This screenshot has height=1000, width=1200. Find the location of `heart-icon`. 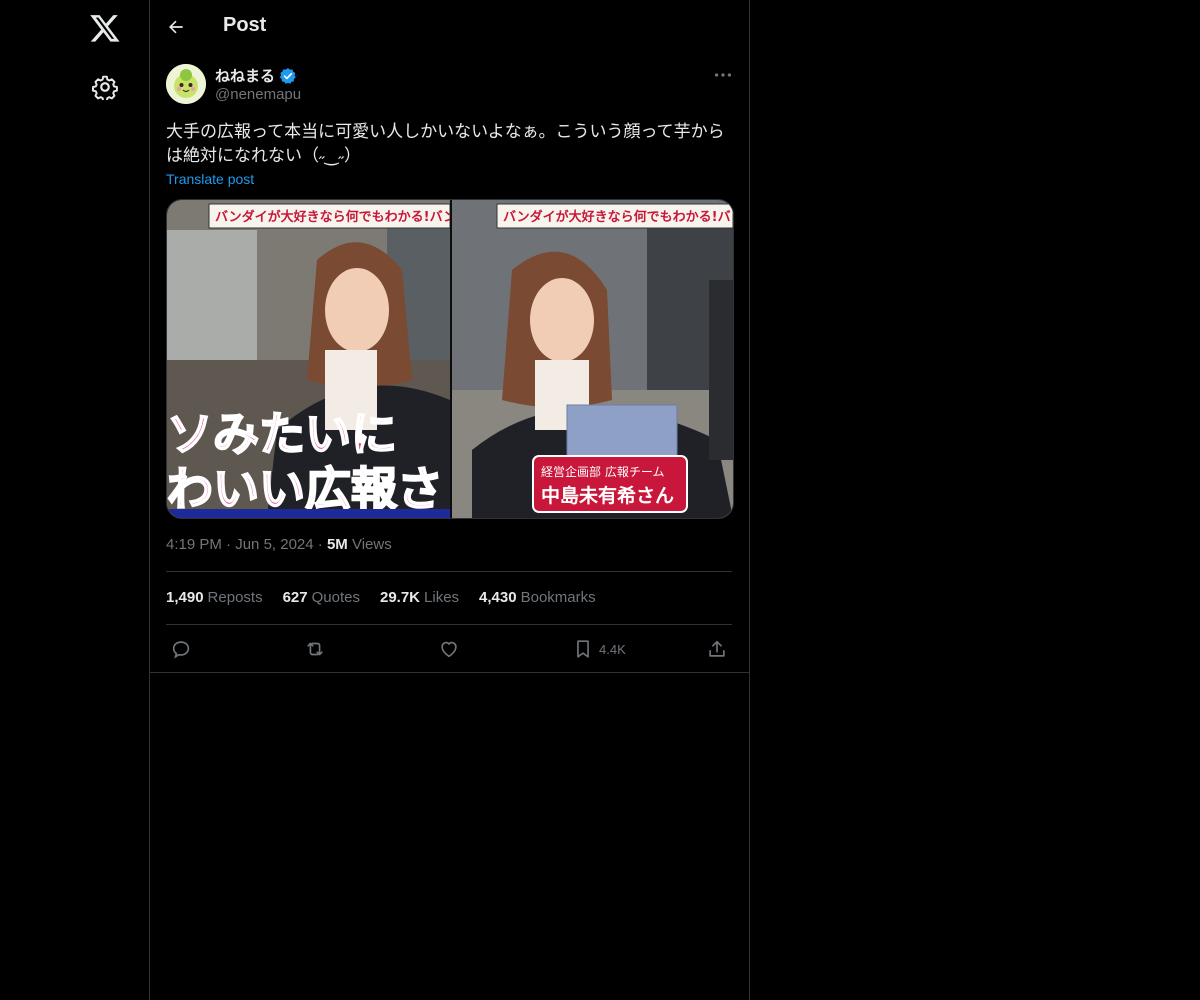

heart-icon is located at coordinates (449, 649).